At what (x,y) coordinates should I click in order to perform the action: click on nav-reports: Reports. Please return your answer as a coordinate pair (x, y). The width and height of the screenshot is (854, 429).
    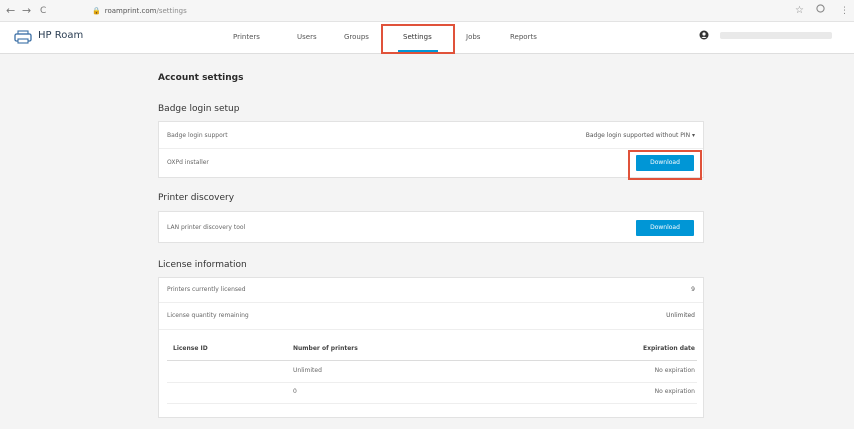
    Looking at the image, I should click on (523, 37).